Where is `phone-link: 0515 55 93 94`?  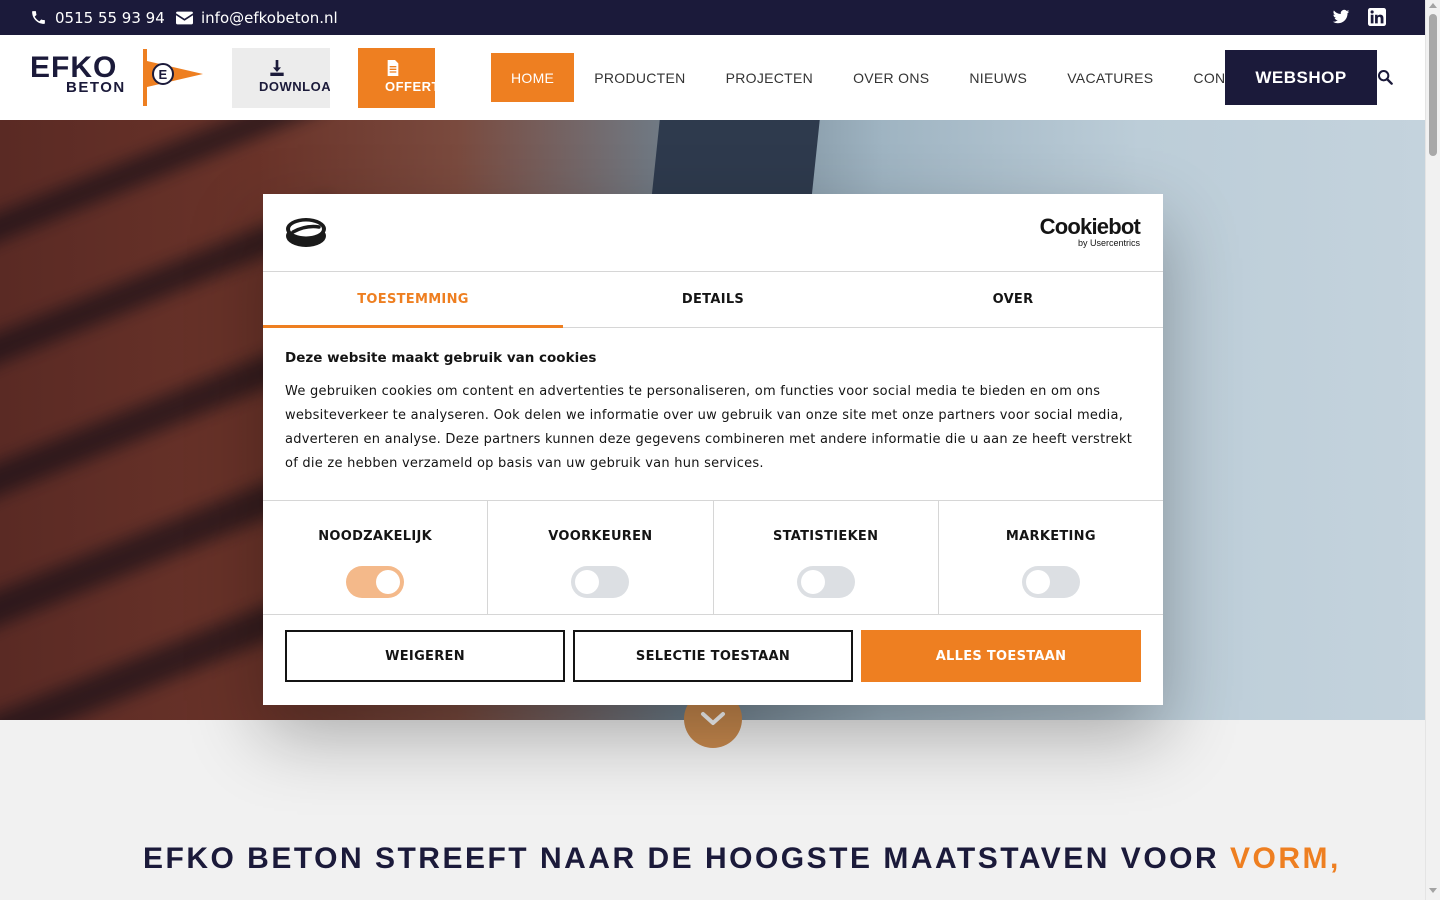 phone-link: 0515 55 93 94 is located at coordinates (97, 17).